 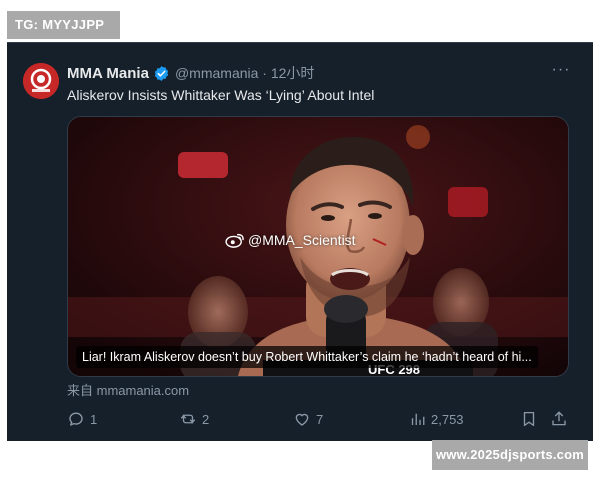 I want to click on avatar, so click(x=41, y=81).